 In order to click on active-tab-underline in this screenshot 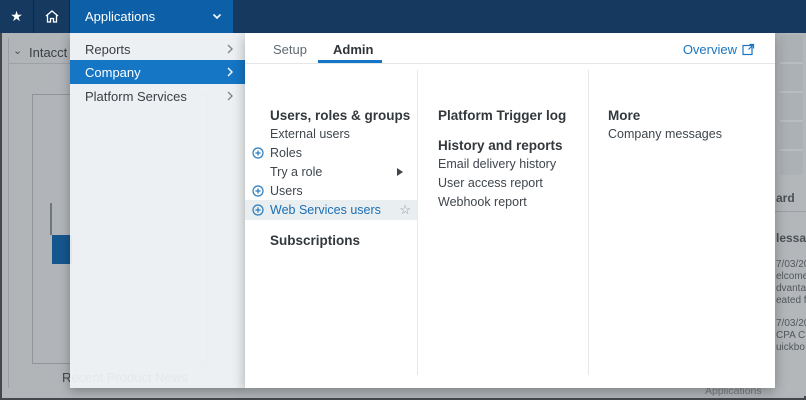, I will do `click(350, 61)`.